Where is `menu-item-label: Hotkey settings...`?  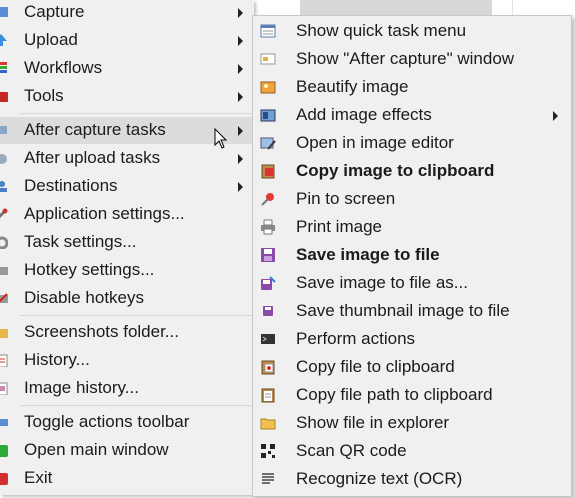
menu-item-label: Hotkey settings... is located at coordinates (89, 269).